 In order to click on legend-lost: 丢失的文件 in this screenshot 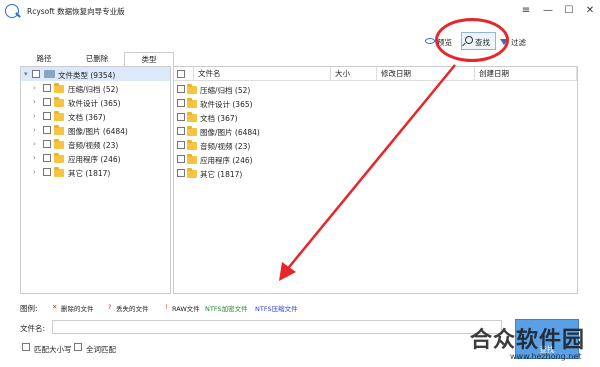, I will do `click(132, 309)`.